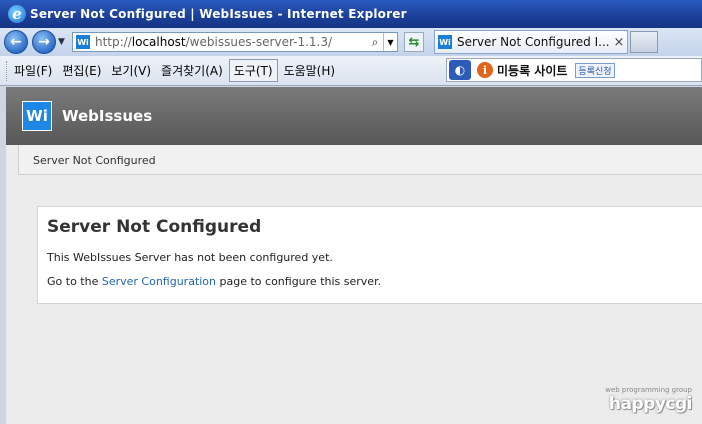 The height and width of the screenshot is (424, 702). I want to click on site-info-bar: ◐ i 미등록 사이트 등록신청, so click(574, 70).